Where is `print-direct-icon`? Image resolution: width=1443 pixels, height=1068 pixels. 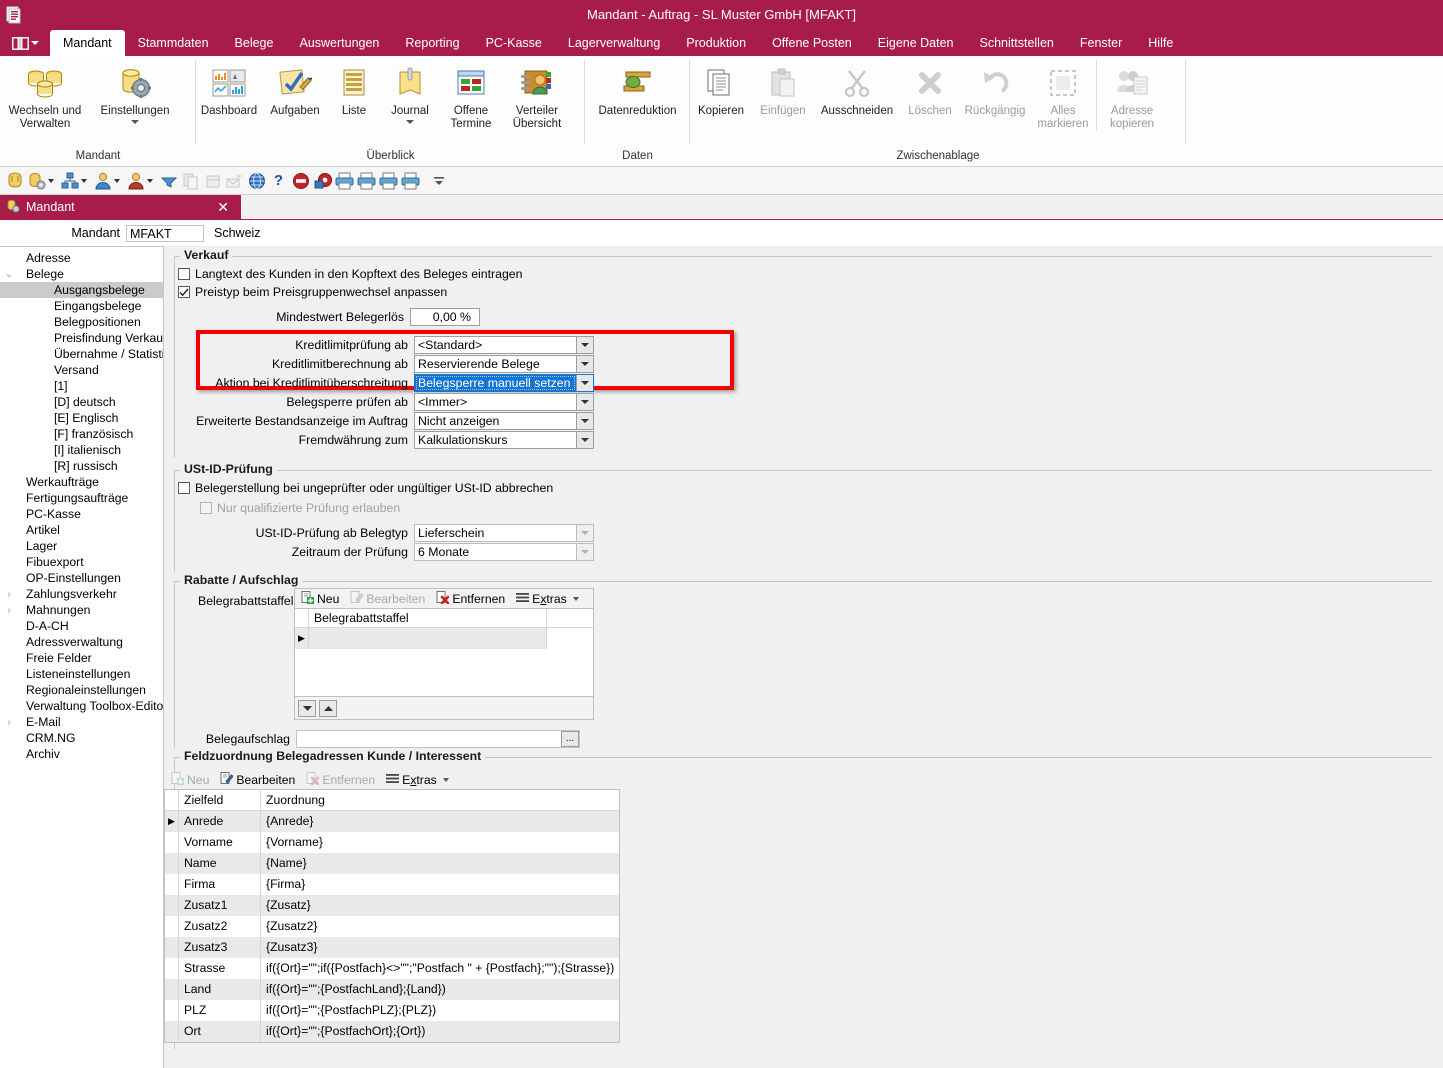
print-direct-icon is located at coordinates (410, 181).